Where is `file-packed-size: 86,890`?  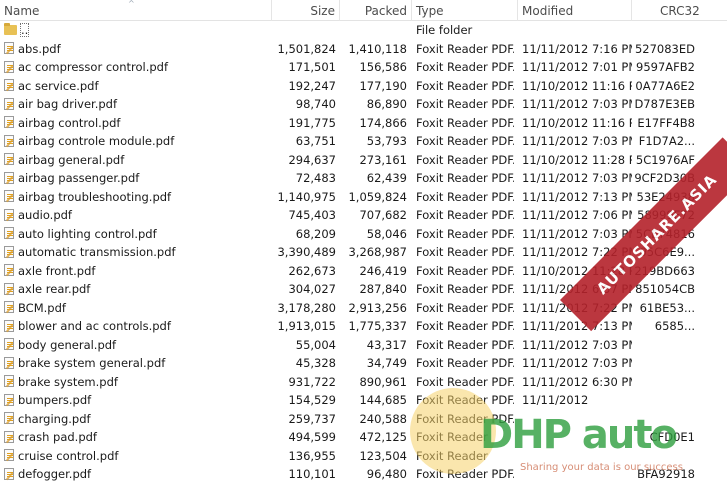
file-packed-size: 86,890 is located at coordinates (386, 104).